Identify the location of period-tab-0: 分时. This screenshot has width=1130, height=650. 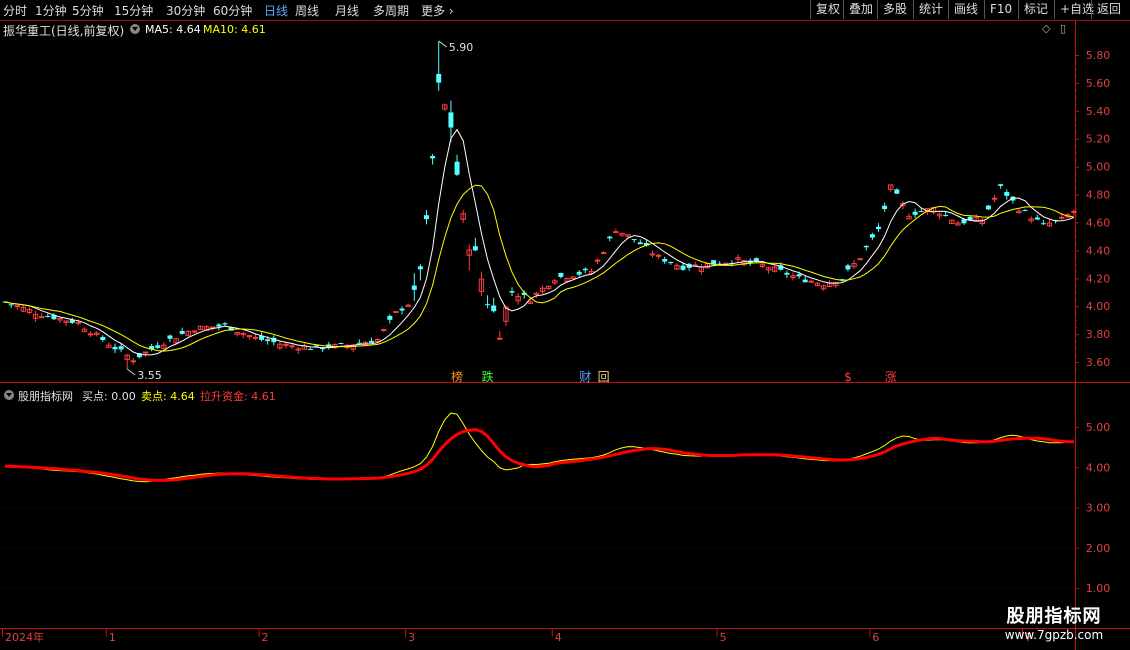
(15, 10).